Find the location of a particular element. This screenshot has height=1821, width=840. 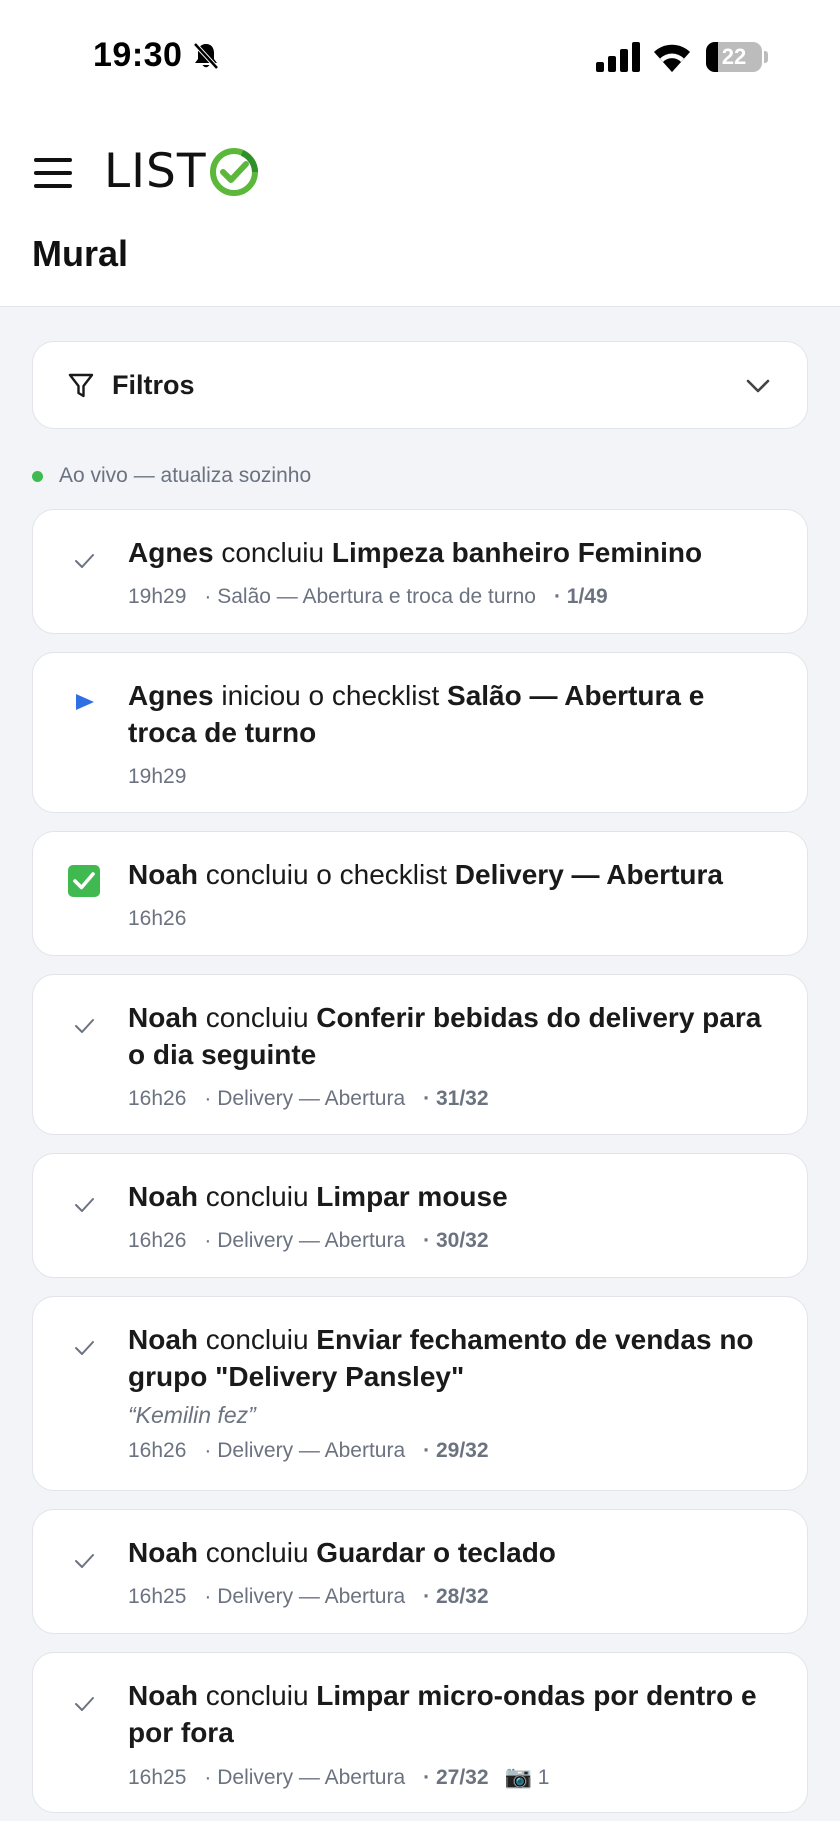

feed-meta: 16h26 · Delivery — Abertura · 29/32 is located at coordinates (308, 1450).